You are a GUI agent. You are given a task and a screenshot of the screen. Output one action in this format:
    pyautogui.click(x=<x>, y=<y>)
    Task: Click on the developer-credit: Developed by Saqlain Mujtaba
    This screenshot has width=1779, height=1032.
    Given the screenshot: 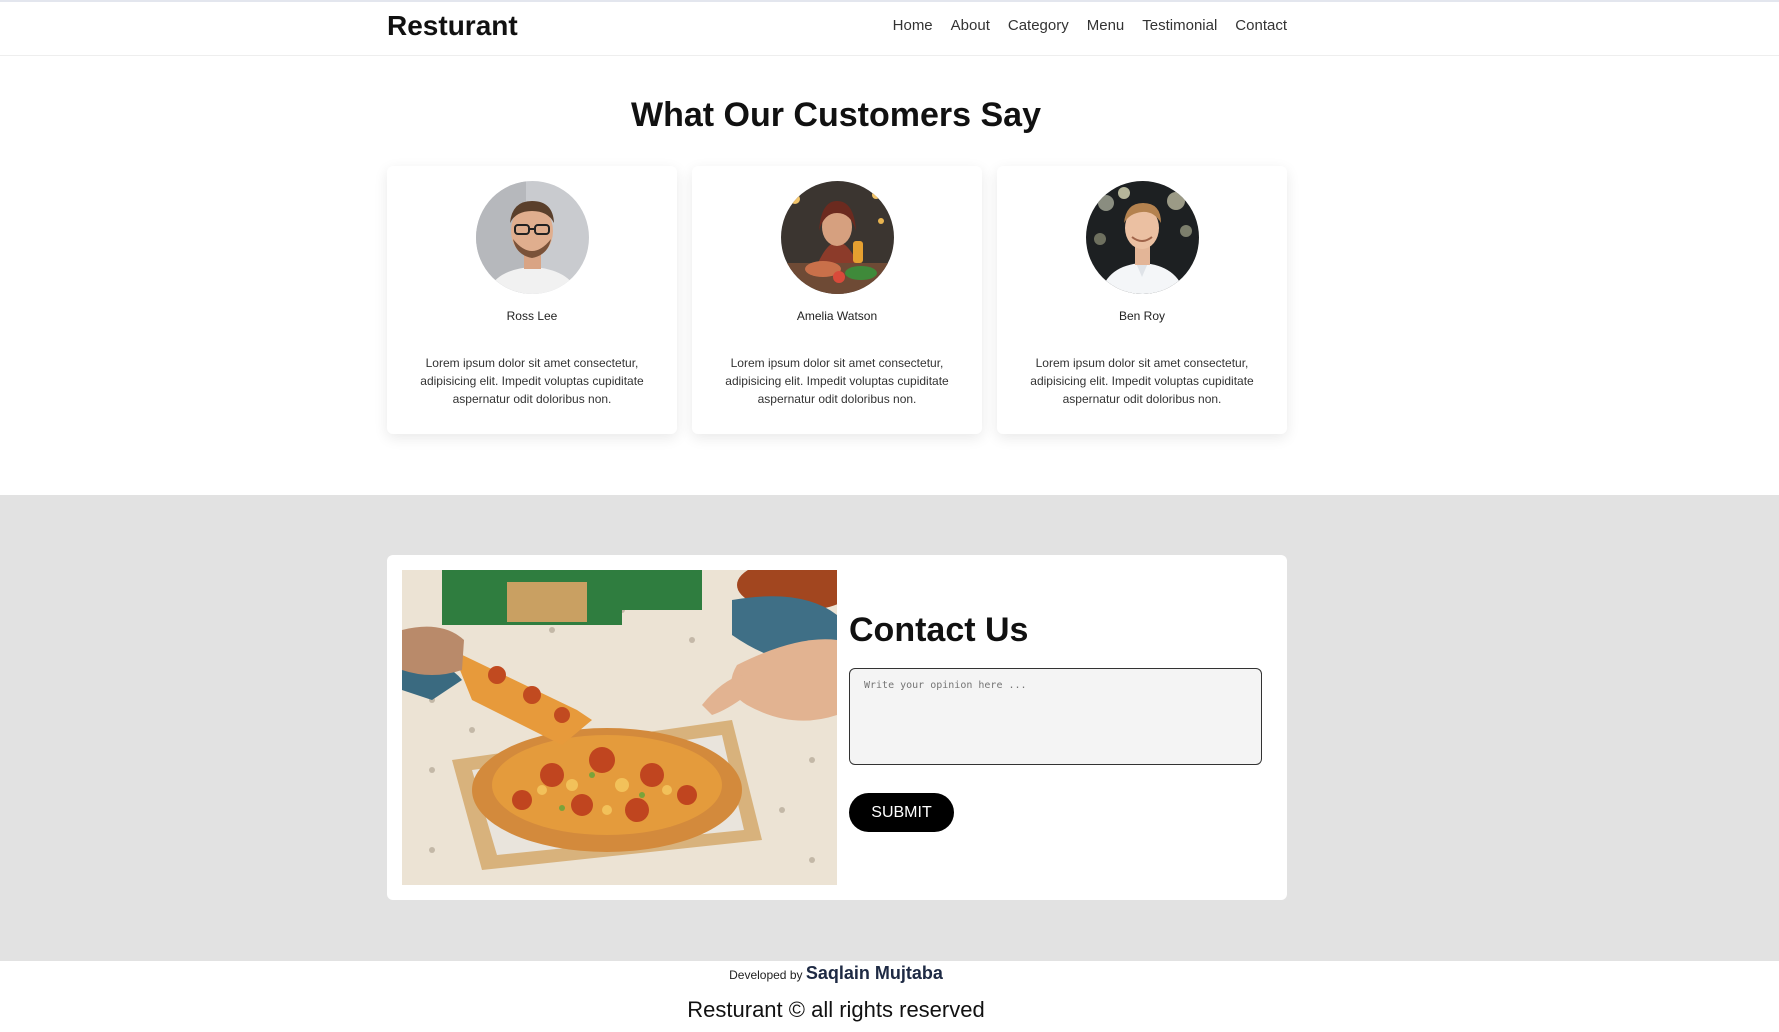 What is the action you would take?
    pyautogui.click(x=836, y=973)
    